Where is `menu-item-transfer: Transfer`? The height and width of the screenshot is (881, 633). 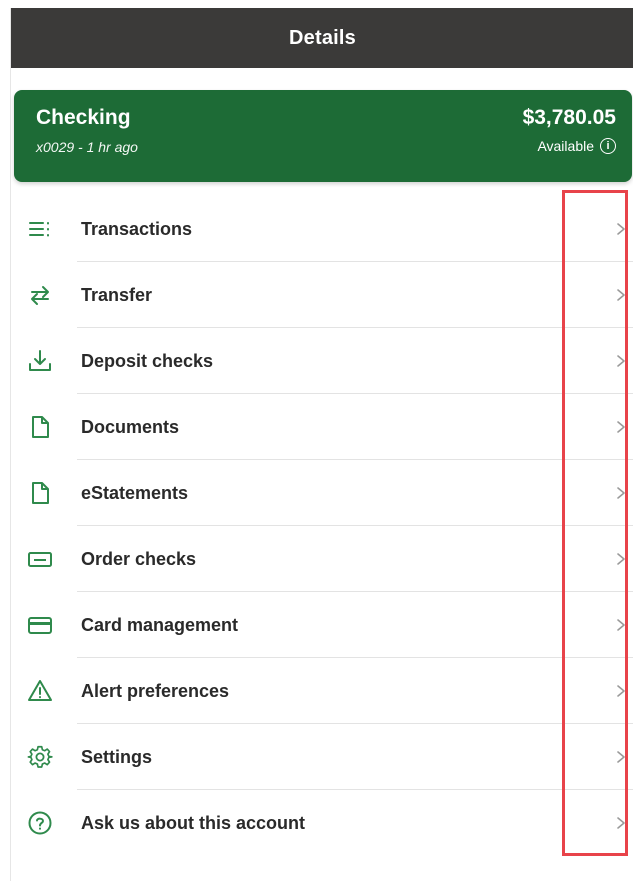
menu-item-transfer: Transfer is located at coordinates (322, 295).